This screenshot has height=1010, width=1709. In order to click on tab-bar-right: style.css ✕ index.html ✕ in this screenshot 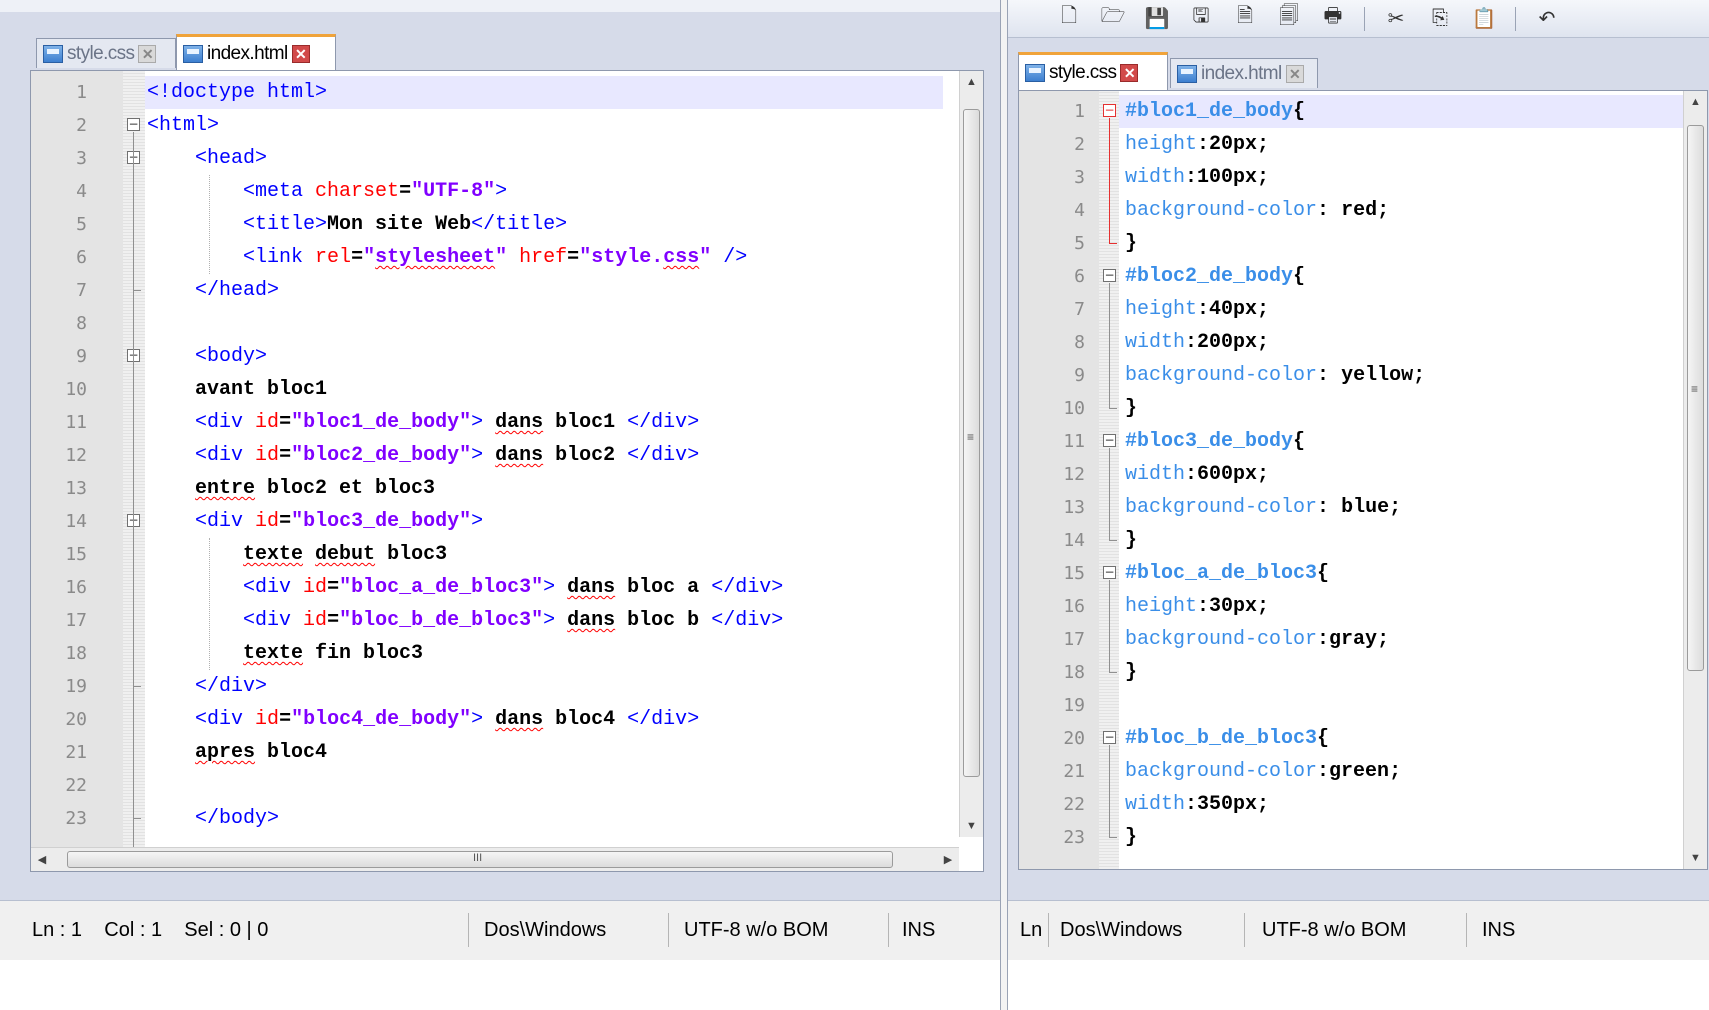, I will do `click(1358, 70)`.